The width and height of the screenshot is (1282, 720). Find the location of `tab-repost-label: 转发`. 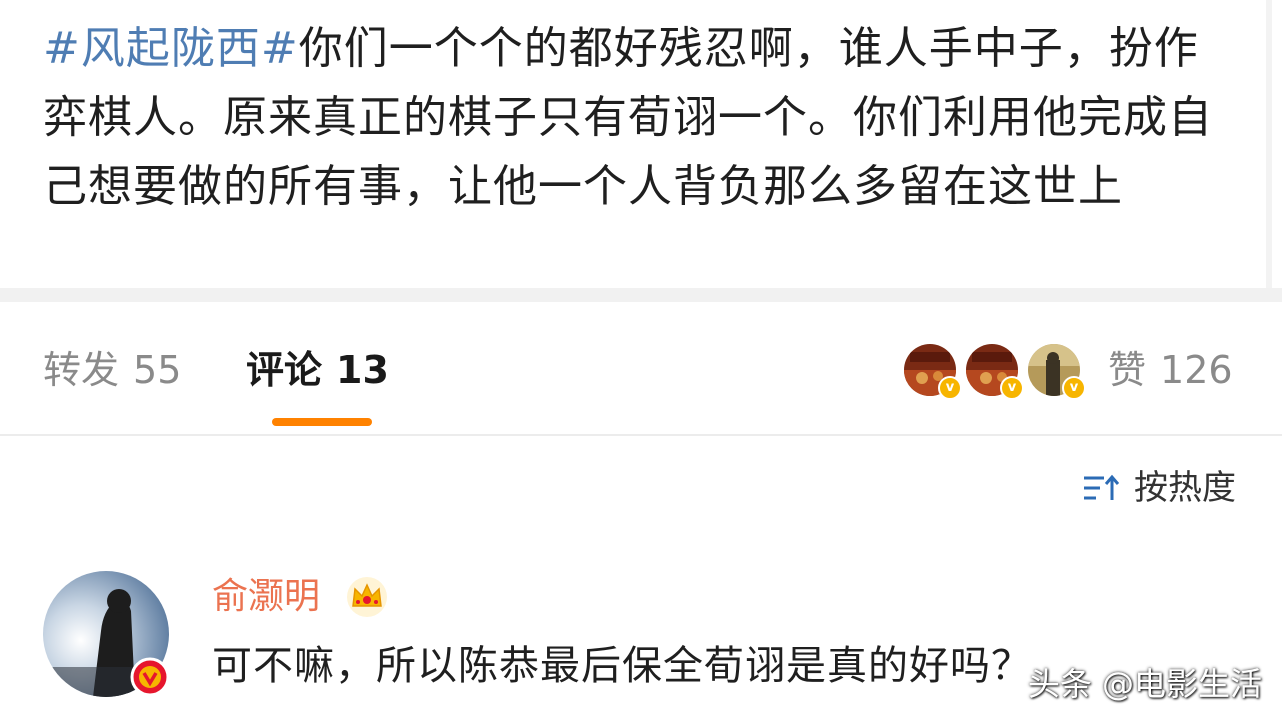

tab-repost-label: 转发 is located at coordinates (81, 370).